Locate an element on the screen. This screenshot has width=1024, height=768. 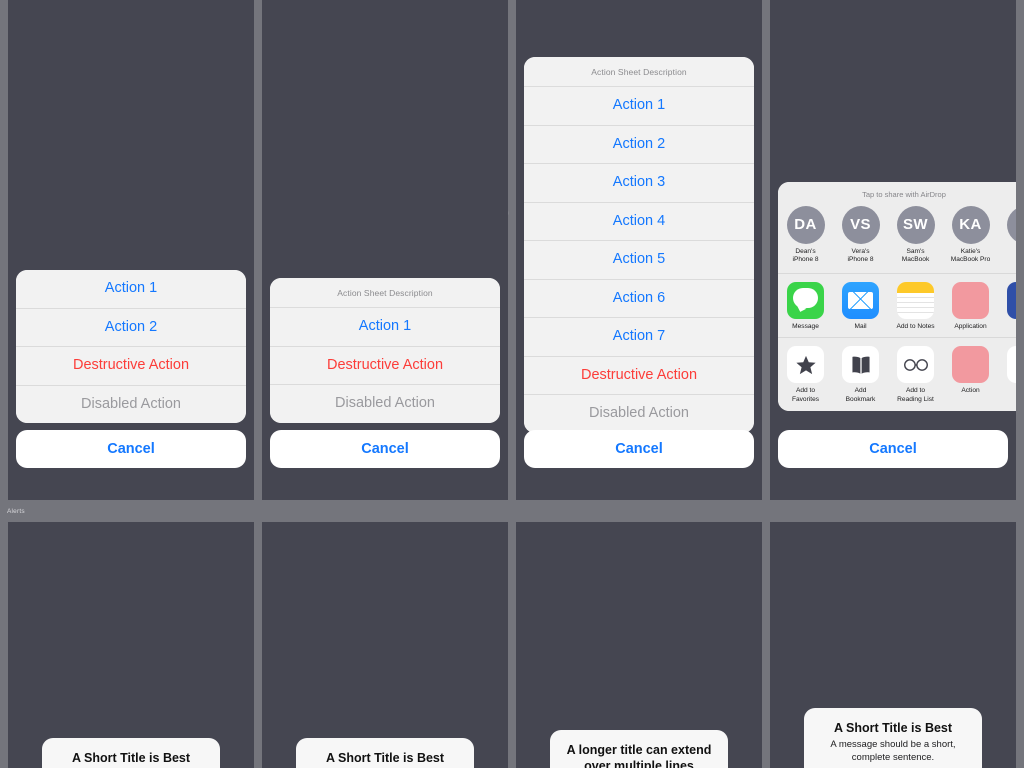
action-sheet-row: Action 6 is located at coordinates (639, 298).